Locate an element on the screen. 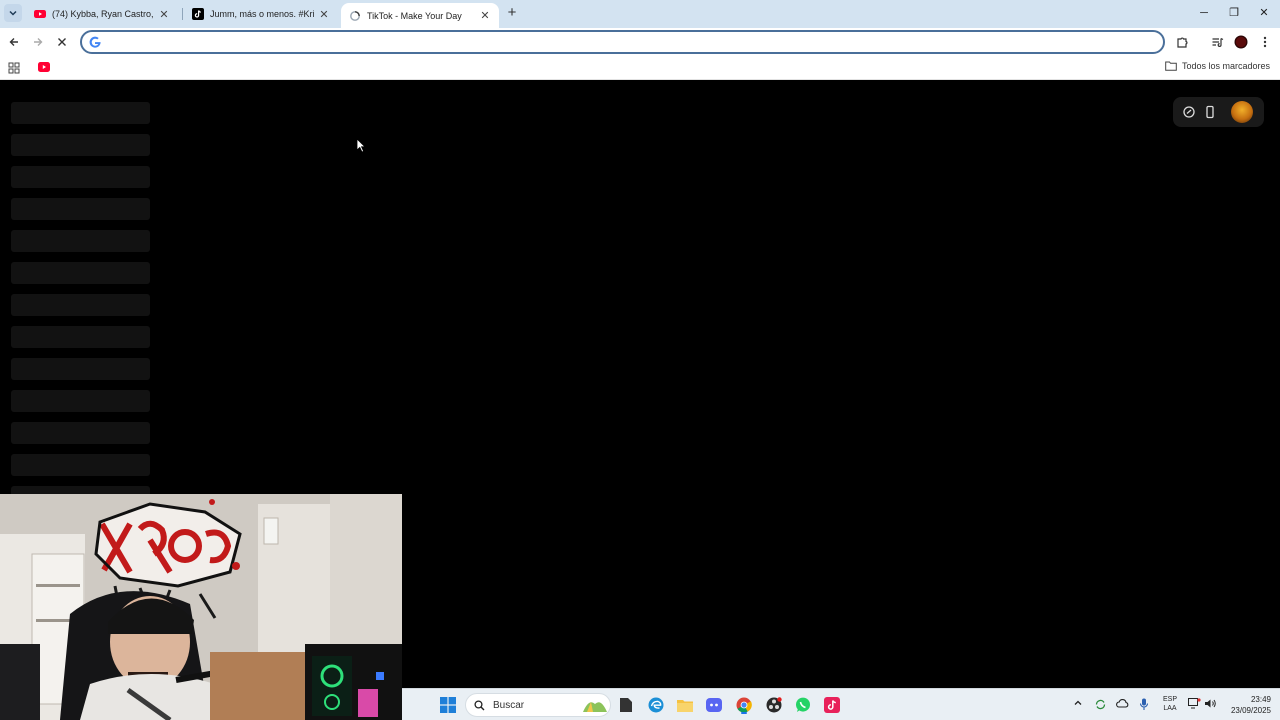 The width and height of the screenshot is (1280, 720). clock-time: 23:49 is located at coordinates (1260, 699).